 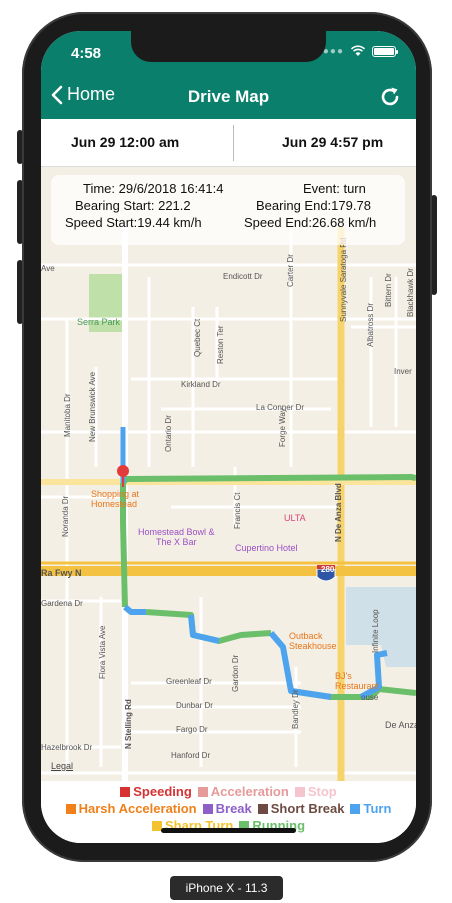 What do you see at coordinates (65, 516) in the screenshot?
I see `street-label: Noranda Dr` at bounding box center [65, 516].